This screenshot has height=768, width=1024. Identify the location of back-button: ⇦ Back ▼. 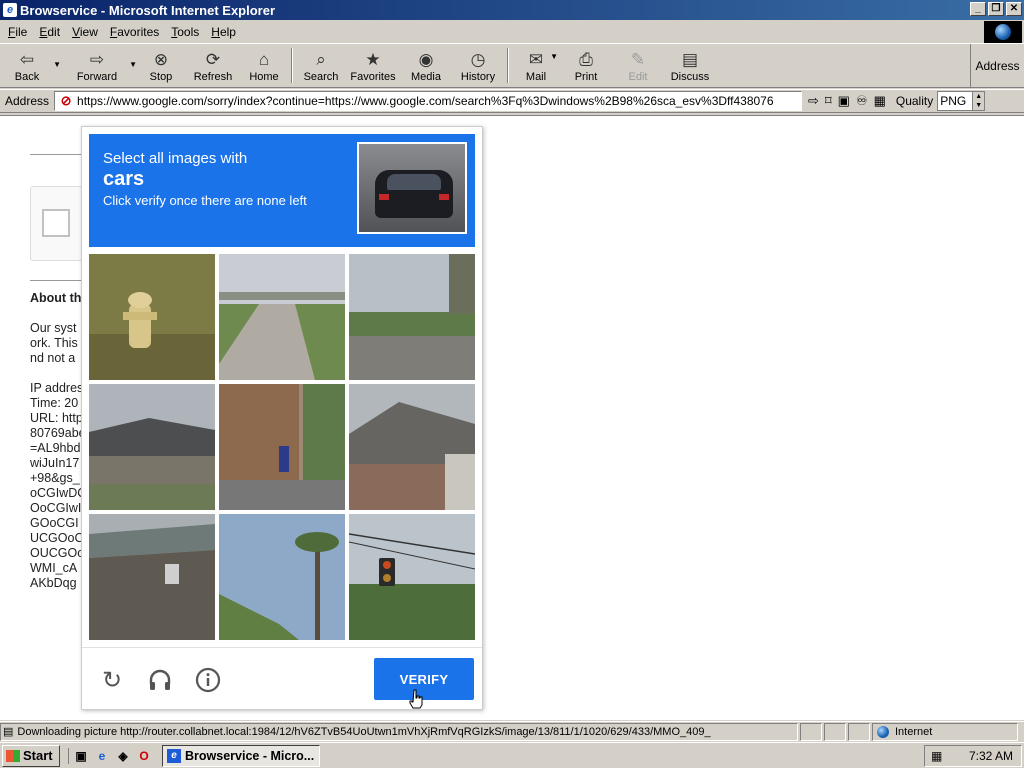
(31, 65).